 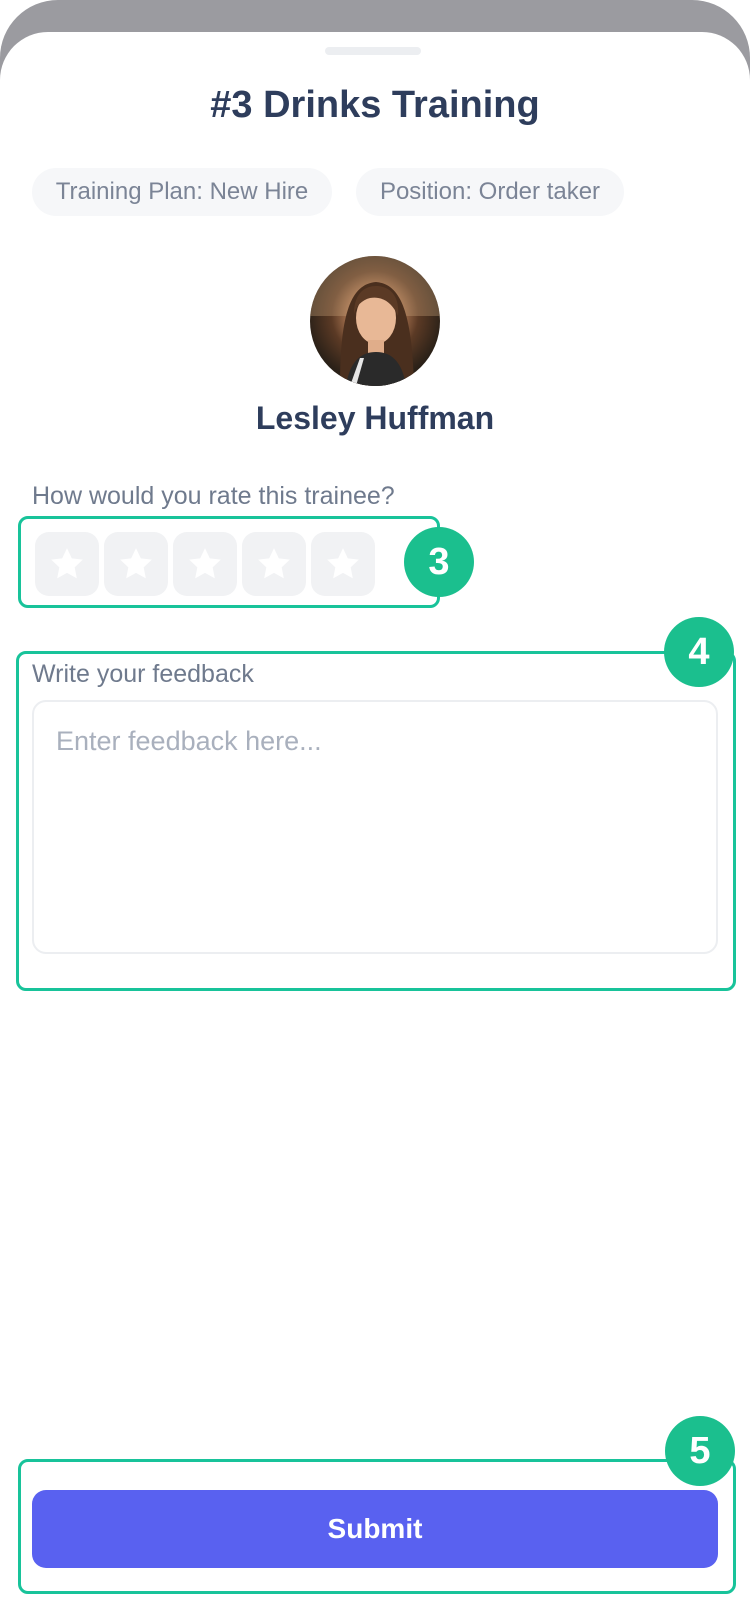 I want to click on submit-callout-badge: 5, so click(x=700, y=1451).